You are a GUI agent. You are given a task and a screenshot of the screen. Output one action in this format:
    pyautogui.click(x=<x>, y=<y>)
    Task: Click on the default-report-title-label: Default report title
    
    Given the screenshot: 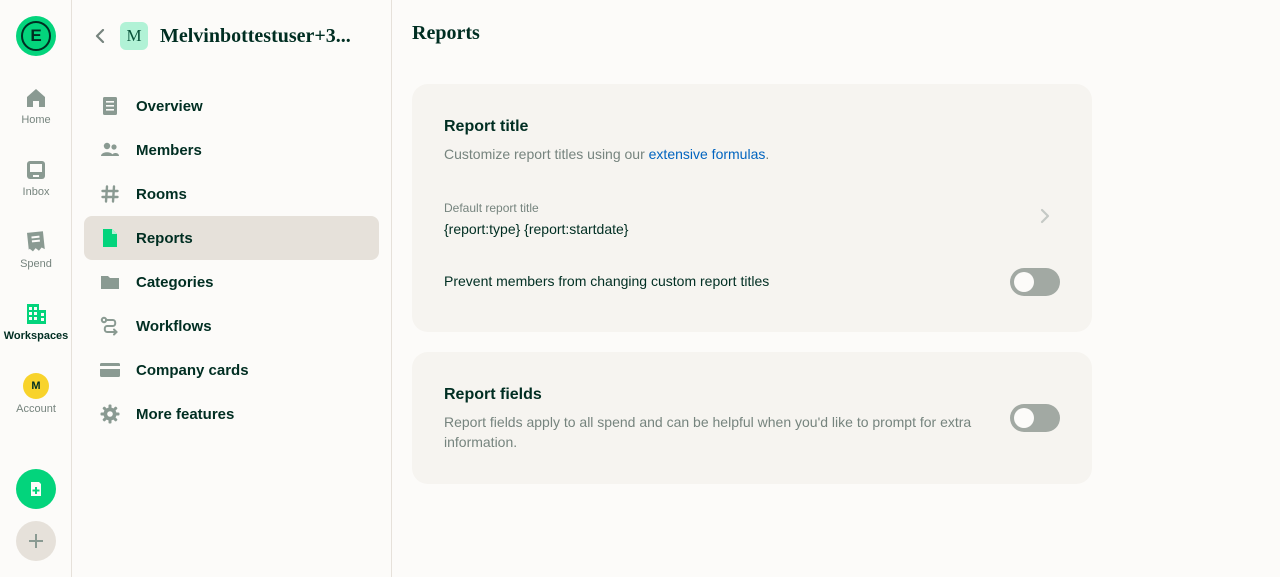 What is the action you would take?
    pyautogui.click(x=491, y=208)
    